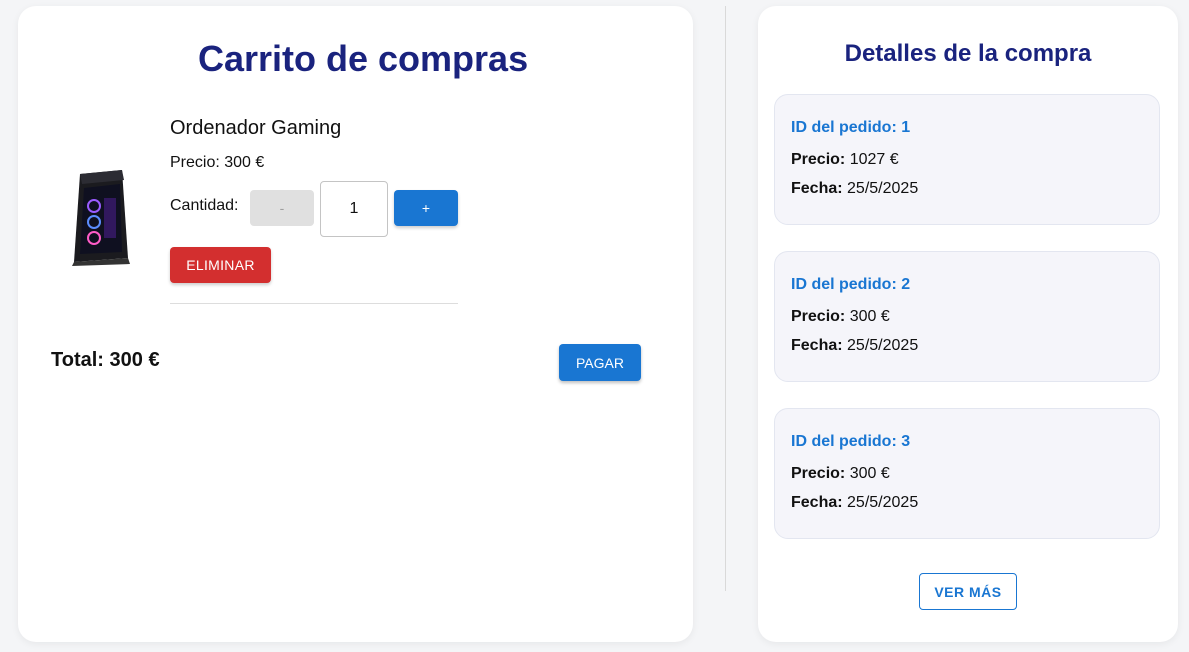  What do you see at coordinates (282, 208) in the screenshot?
I see `decrease-quantity-button: -` at bounding box center [282, 208].